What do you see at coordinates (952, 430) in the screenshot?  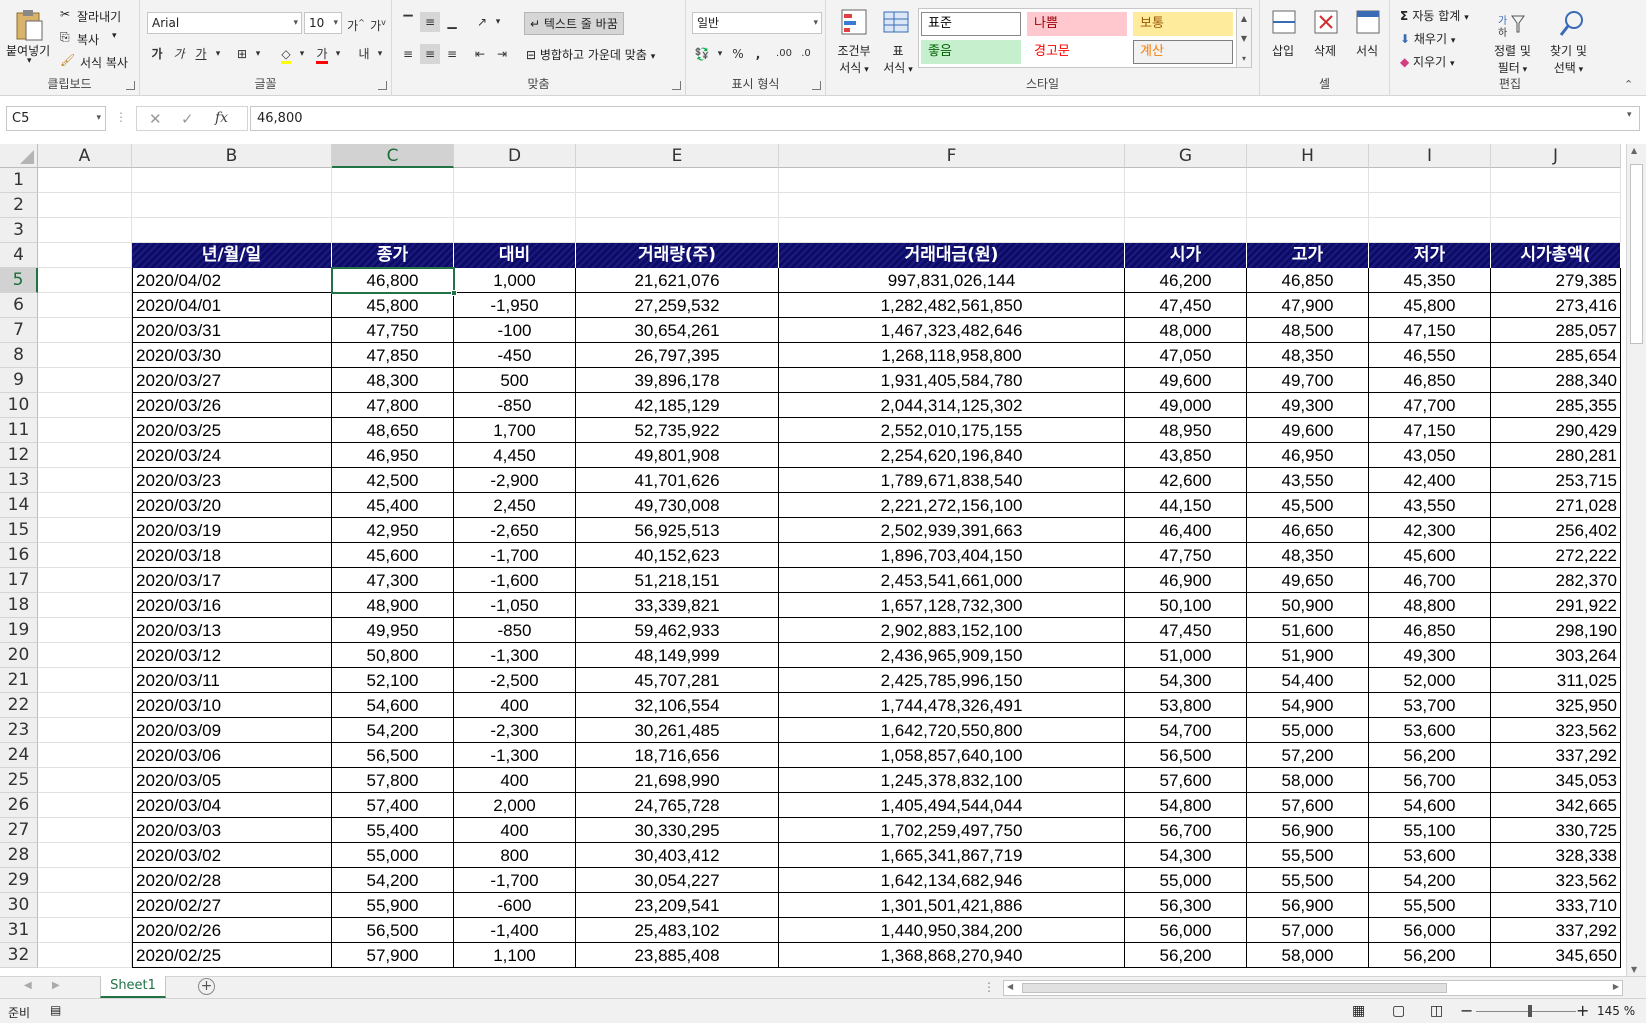 I see `table-cell: 2,552,010,175,155` at bounding box center [952, 430].